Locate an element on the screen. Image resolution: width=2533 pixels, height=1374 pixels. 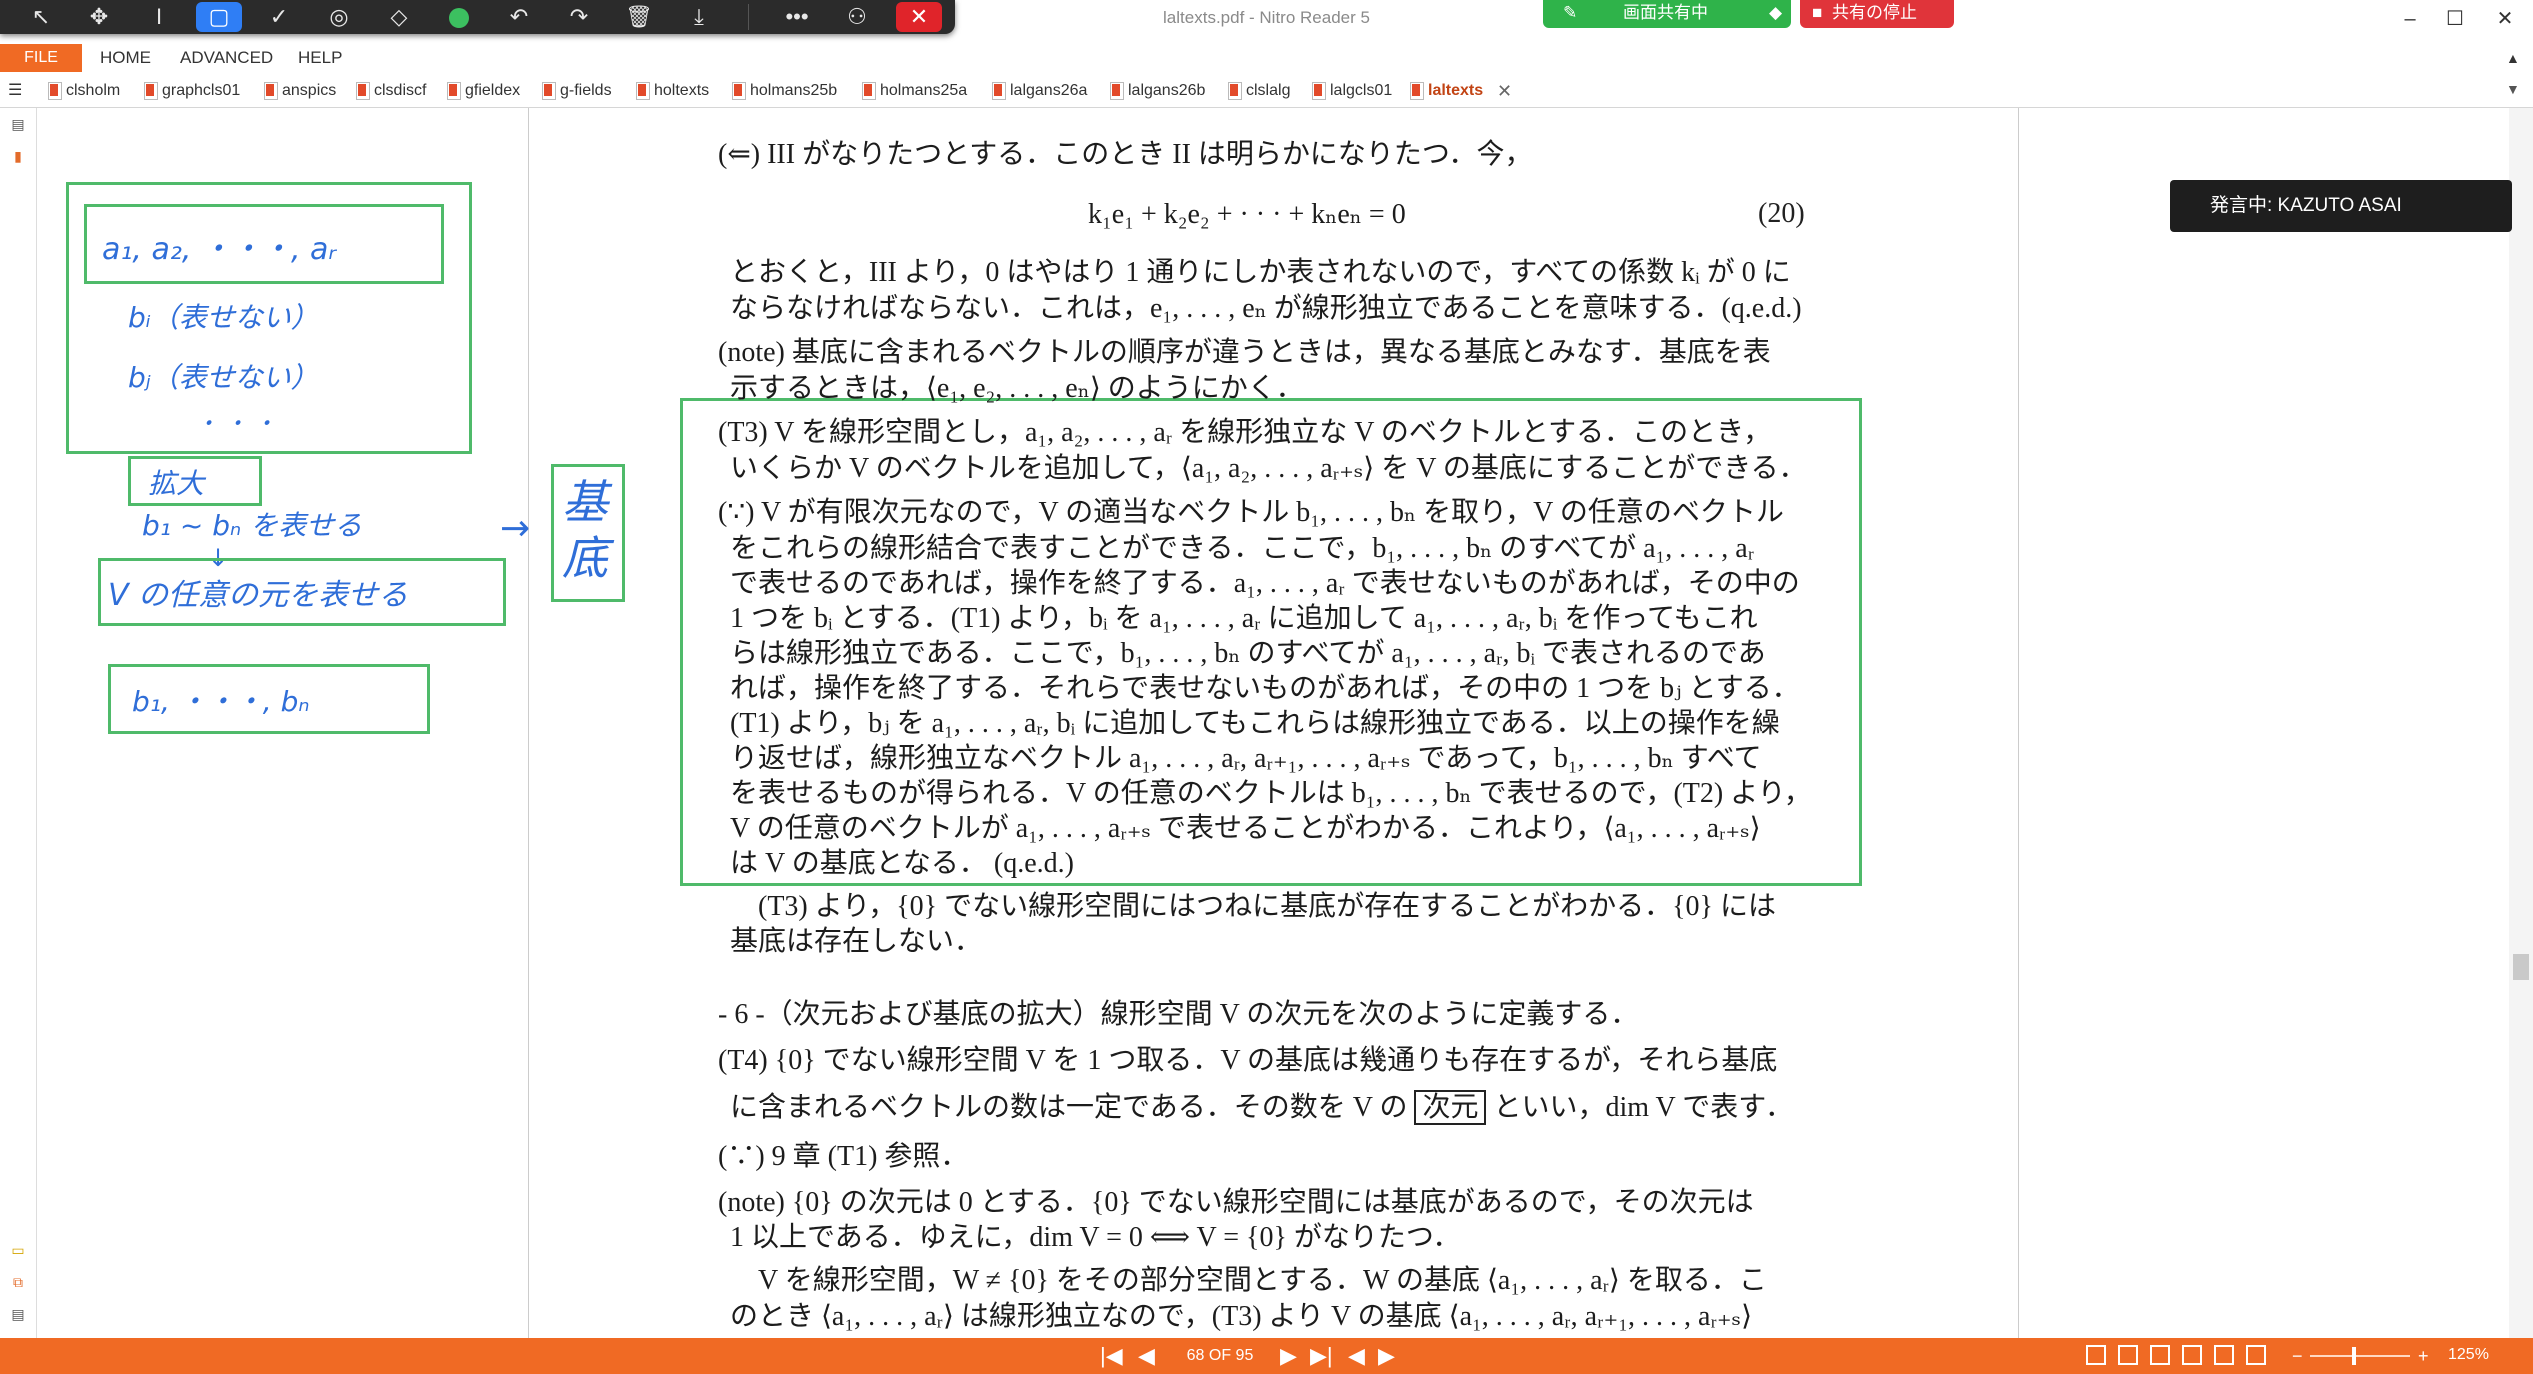
zoom-slider-handle is located at coordinates (2354, 1356).